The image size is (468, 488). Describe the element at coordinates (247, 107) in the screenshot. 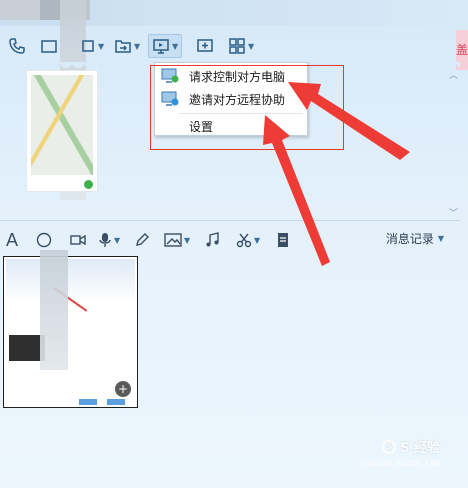

I see `annotation-box` at that location.